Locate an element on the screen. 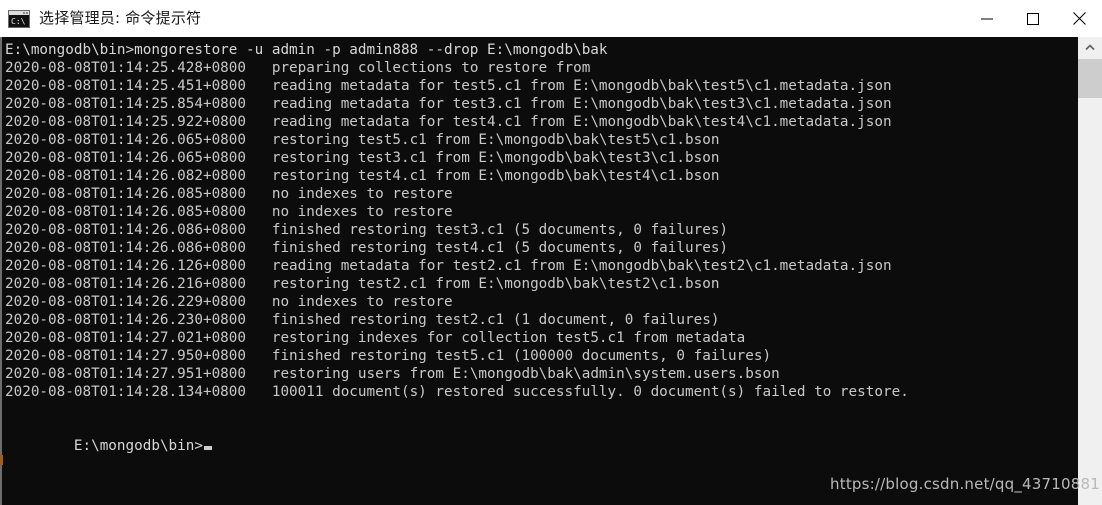 This screenshot has width=1102, height=505. maximize-button is located at coordinates (1033, 18).